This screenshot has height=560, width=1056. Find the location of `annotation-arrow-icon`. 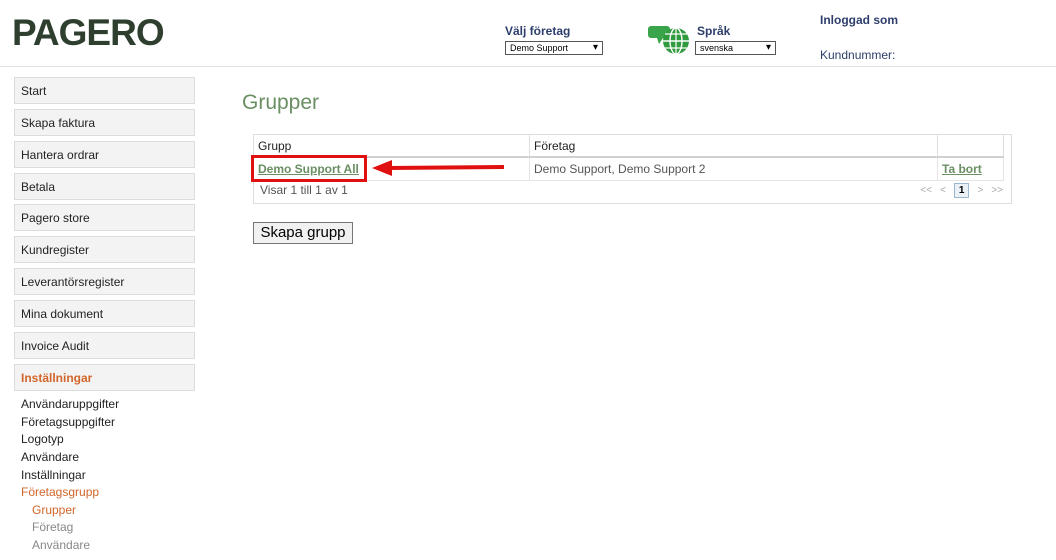

annotation-arrow-icon is located at coordinates (439, 170).